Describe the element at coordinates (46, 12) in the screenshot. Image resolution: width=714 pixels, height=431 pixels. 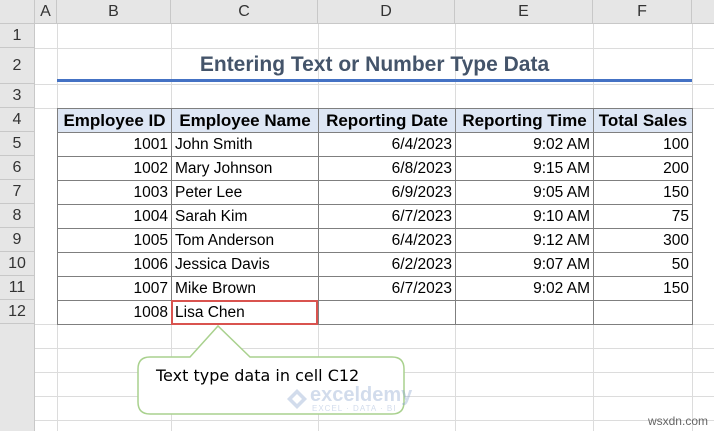
I see `column-header-a: A` at that location.